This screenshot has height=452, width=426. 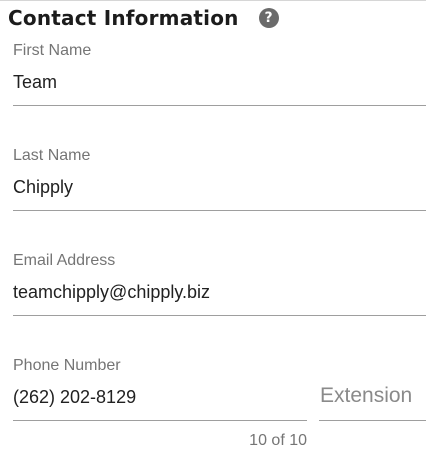 What do you see at coordinates (52, 155) in the screenshot?
I see `last-name-label: Last Name` at bounding box center [52, 155].